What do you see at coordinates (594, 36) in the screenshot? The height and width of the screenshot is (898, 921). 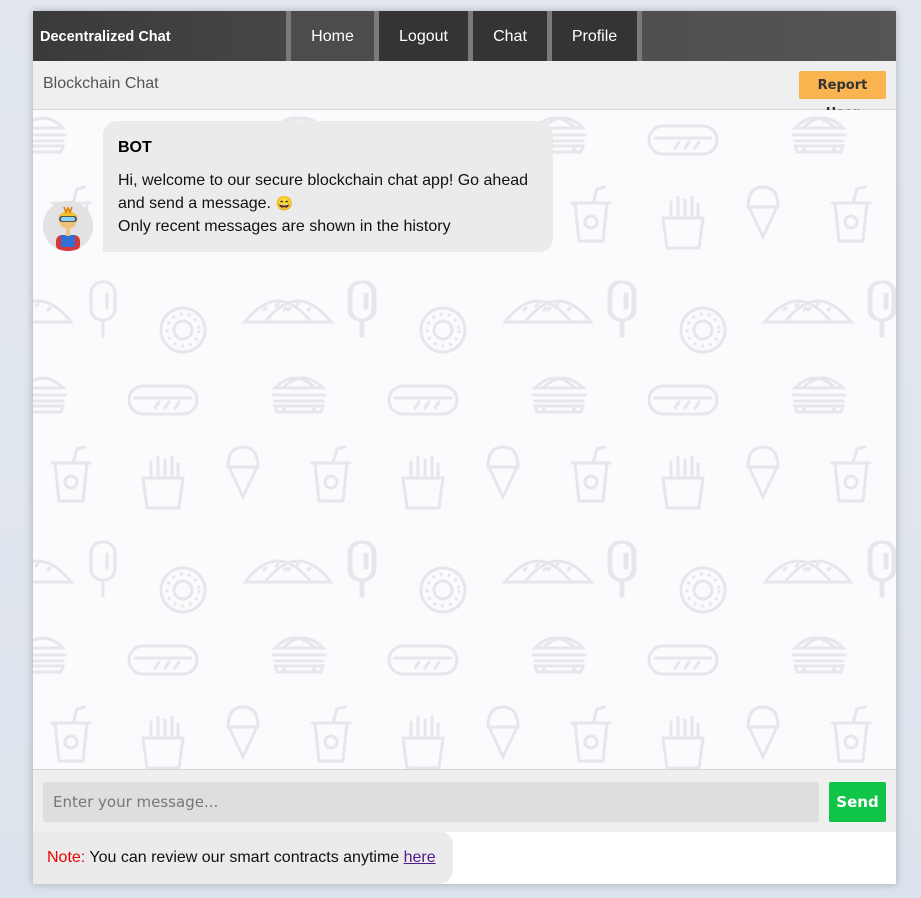 I see `nav-profile-link: Profile` at bounding box center [594, 36].